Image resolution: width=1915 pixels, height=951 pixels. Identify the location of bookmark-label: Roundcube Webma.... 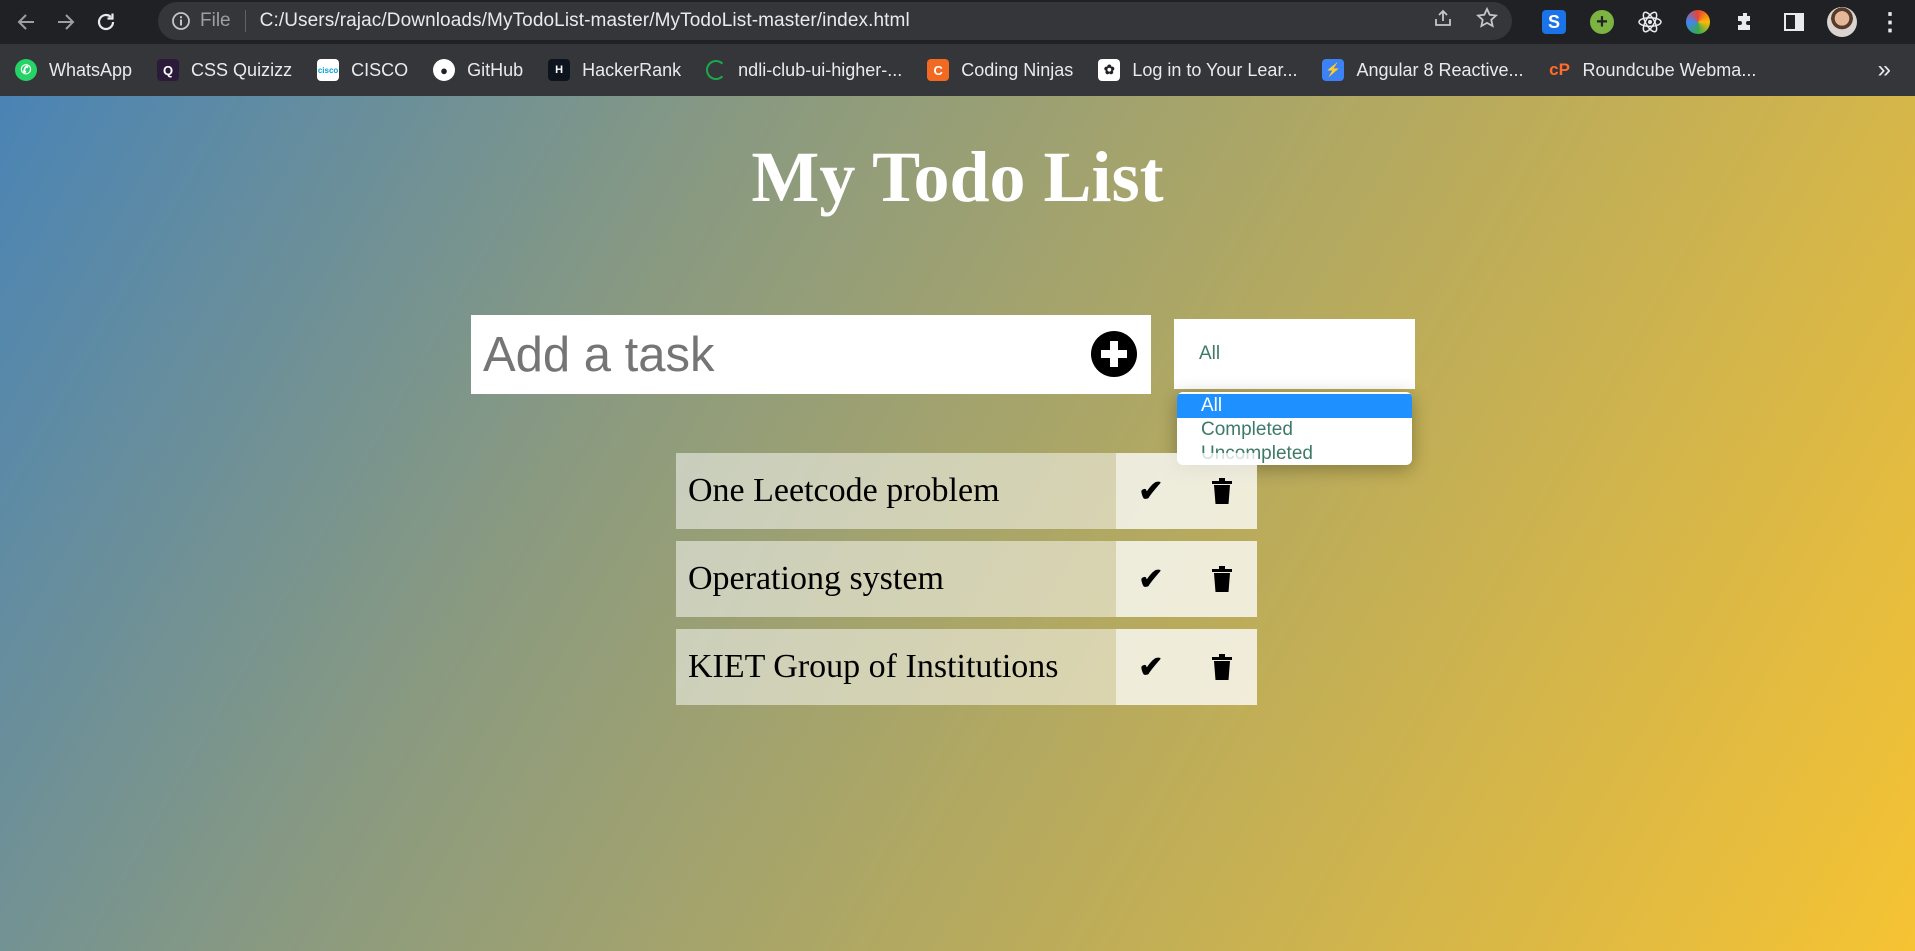
(1669, 69).